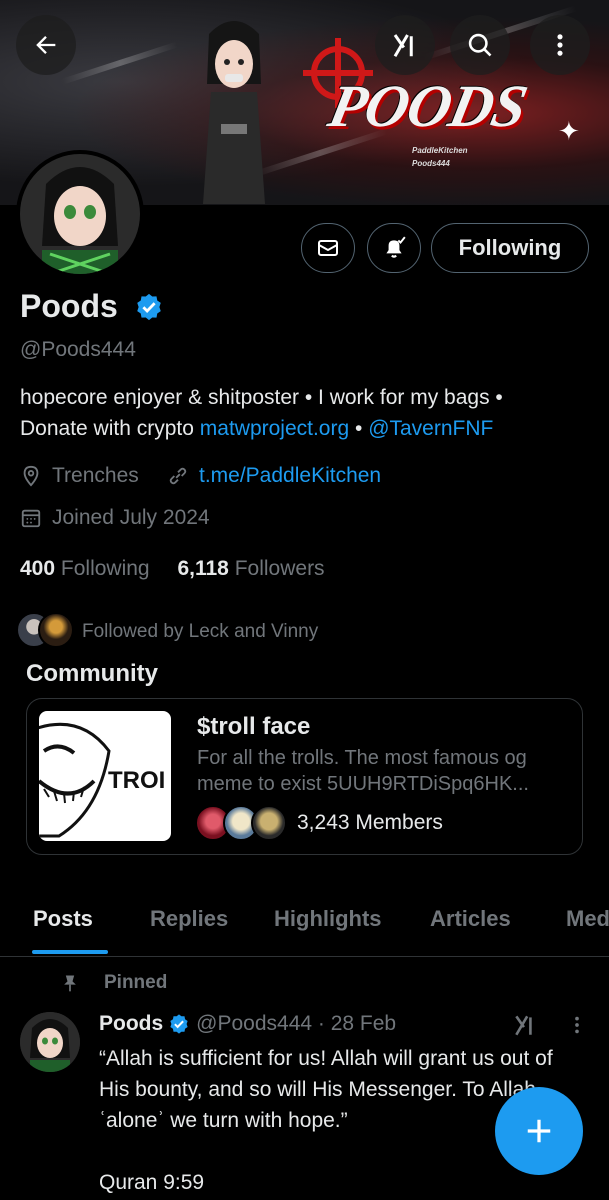  What do you see at coordinates (577, 1025) in the screenshot?
I see `post-more-icon` at bounding box center [577, 1025].